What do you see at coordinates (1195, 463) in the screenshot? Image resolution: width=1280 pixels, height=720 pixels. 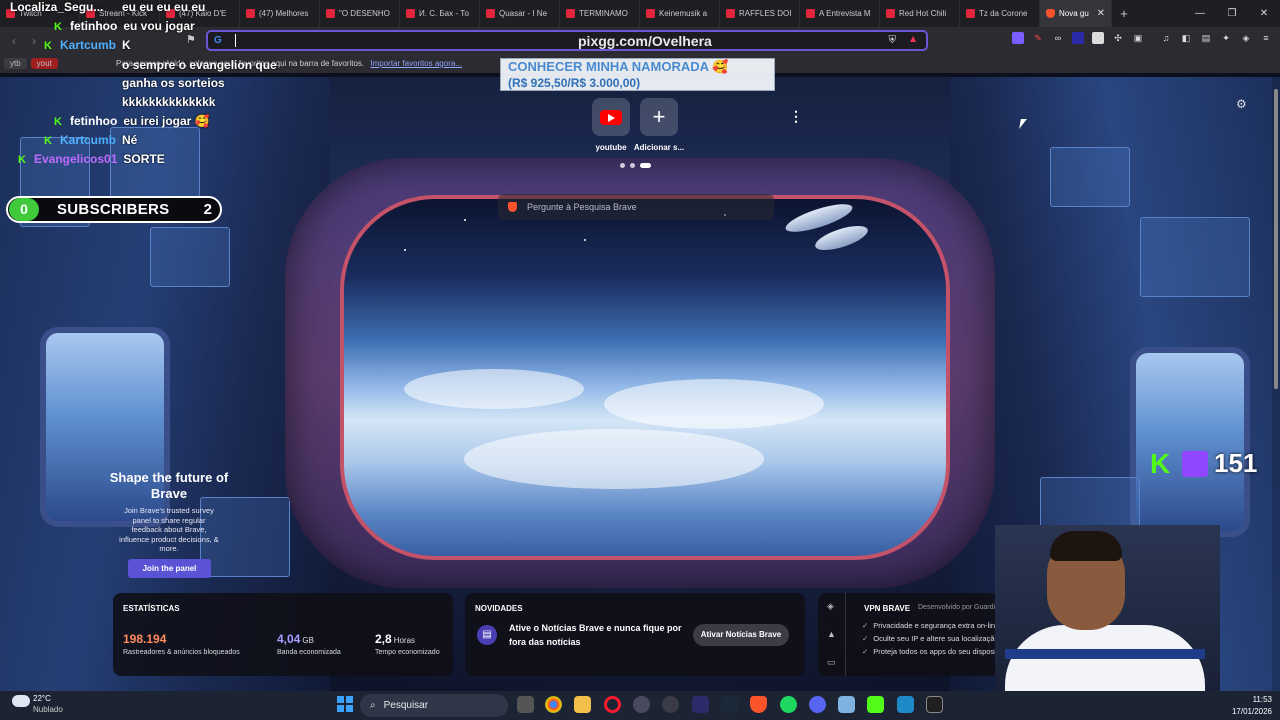 I see `twitch-logo-icon` at bounding box center [1195, 463].